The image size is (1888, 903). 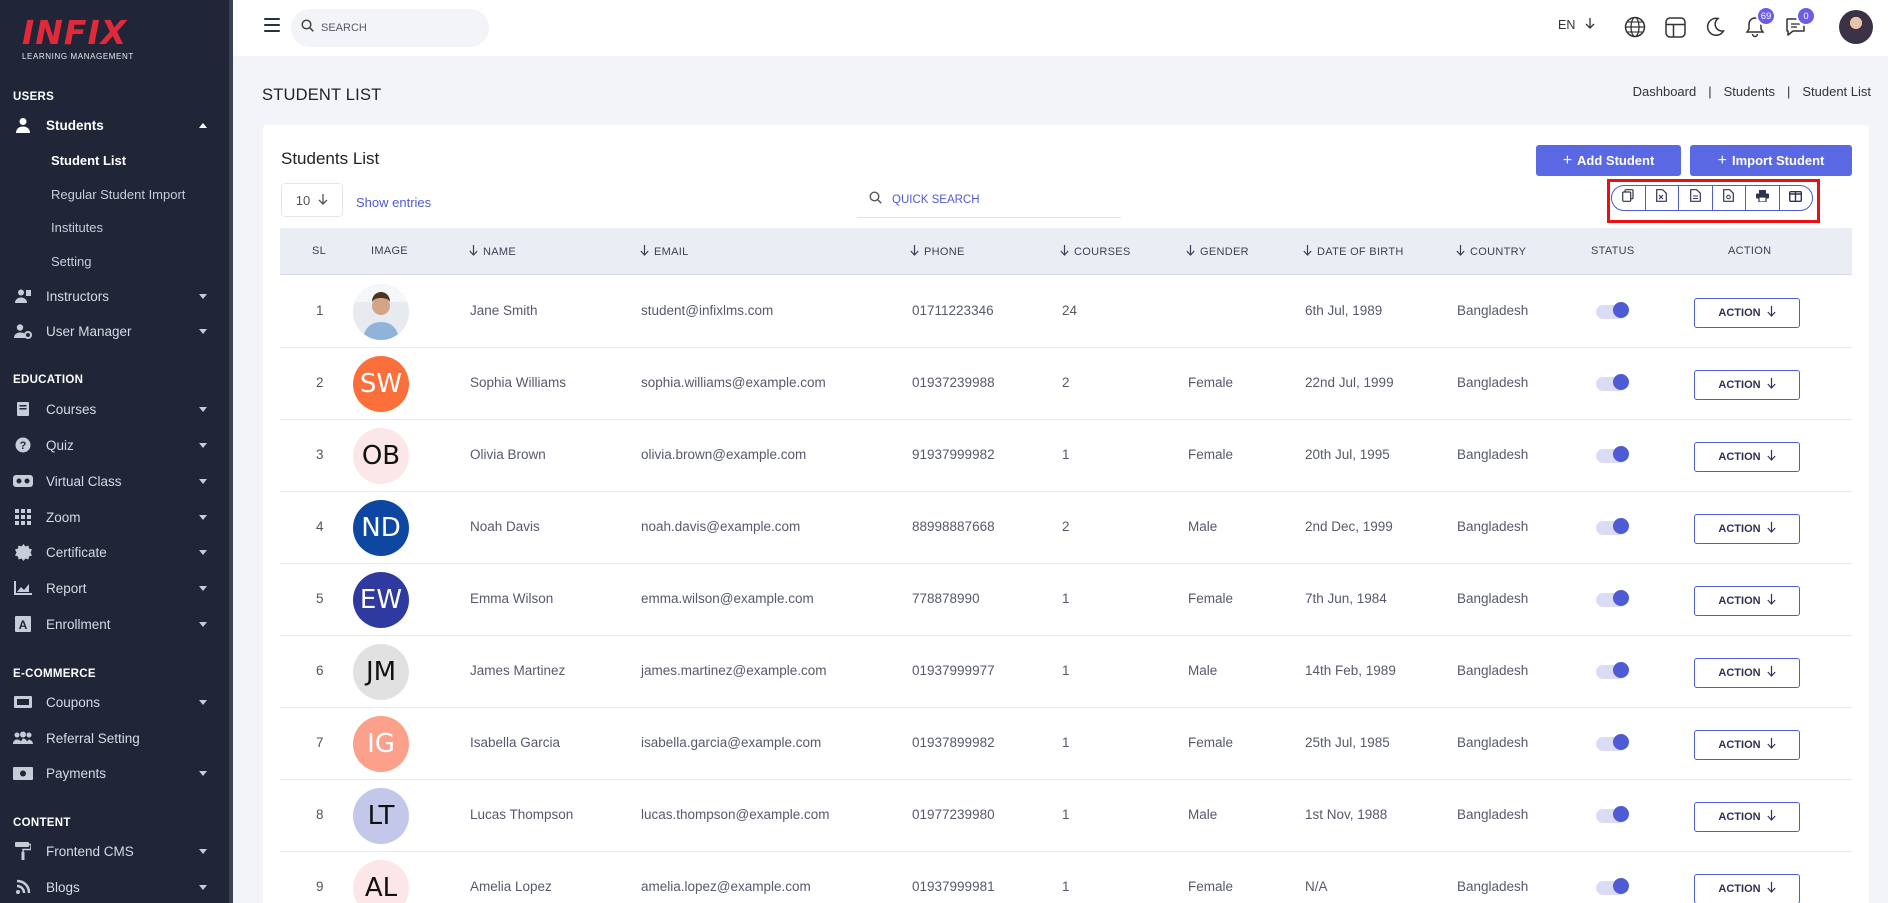 What do you see at coordinates (330, 158) in the screenshot?
I see `card-title: Students List` at bounding box center [330, 158].